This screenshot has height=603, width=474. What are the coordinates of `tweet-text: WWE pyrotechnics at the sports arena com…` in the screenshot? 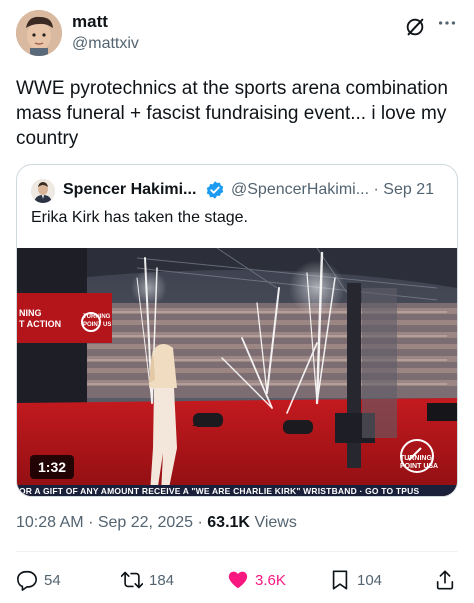 It's located at (232, 113).